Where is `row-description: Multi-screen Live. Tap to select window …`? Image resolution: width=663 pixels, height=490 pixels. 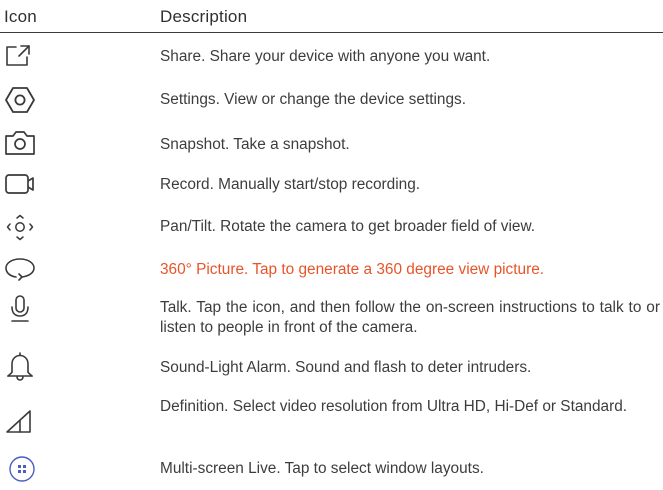 row-description: Multi-screen Live. Tap to select window … is located at coordinates (322, 468).